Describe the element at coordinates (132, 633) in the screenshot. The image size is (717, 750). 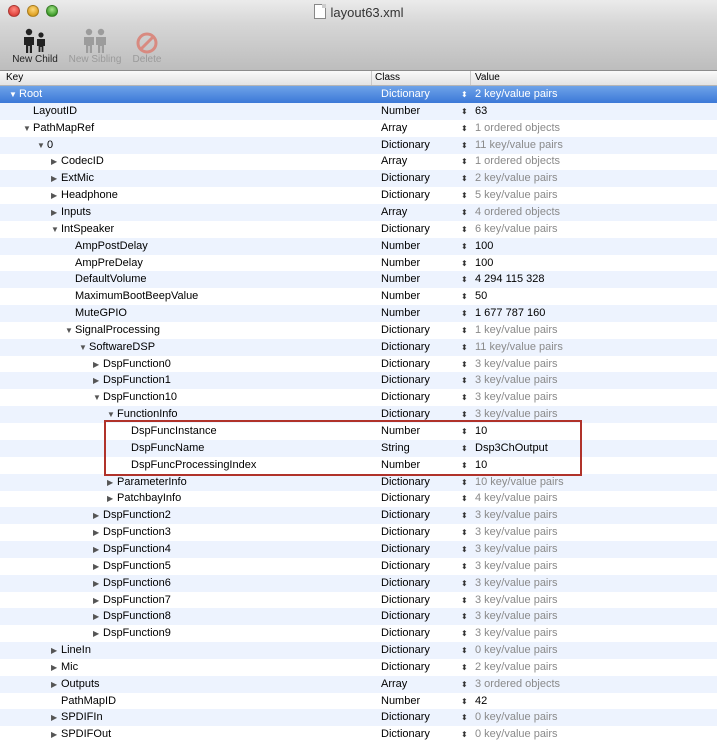
I see `row-key-cell: ▶ DspFunction9` at that location.